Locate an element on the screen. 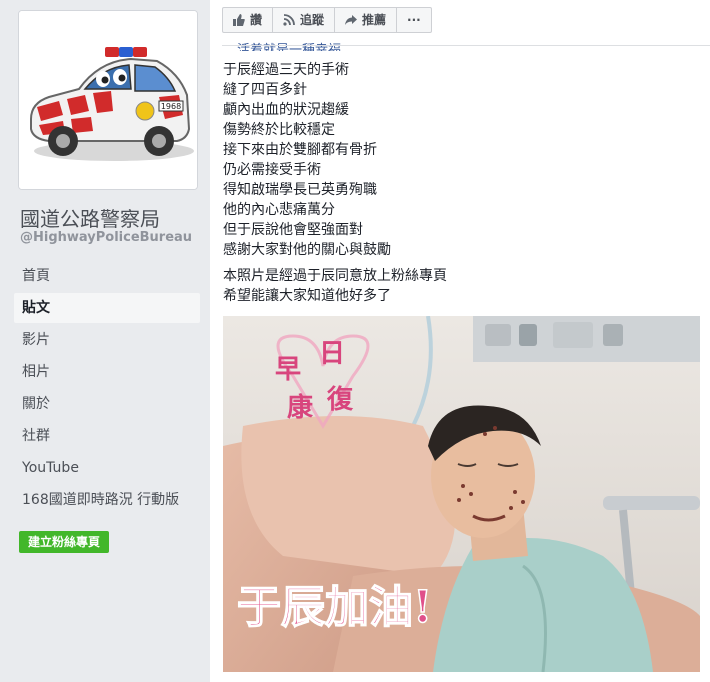 This screenshot has height=682, width=710. more-options-button: ··· is located at coordinates (414, 20).